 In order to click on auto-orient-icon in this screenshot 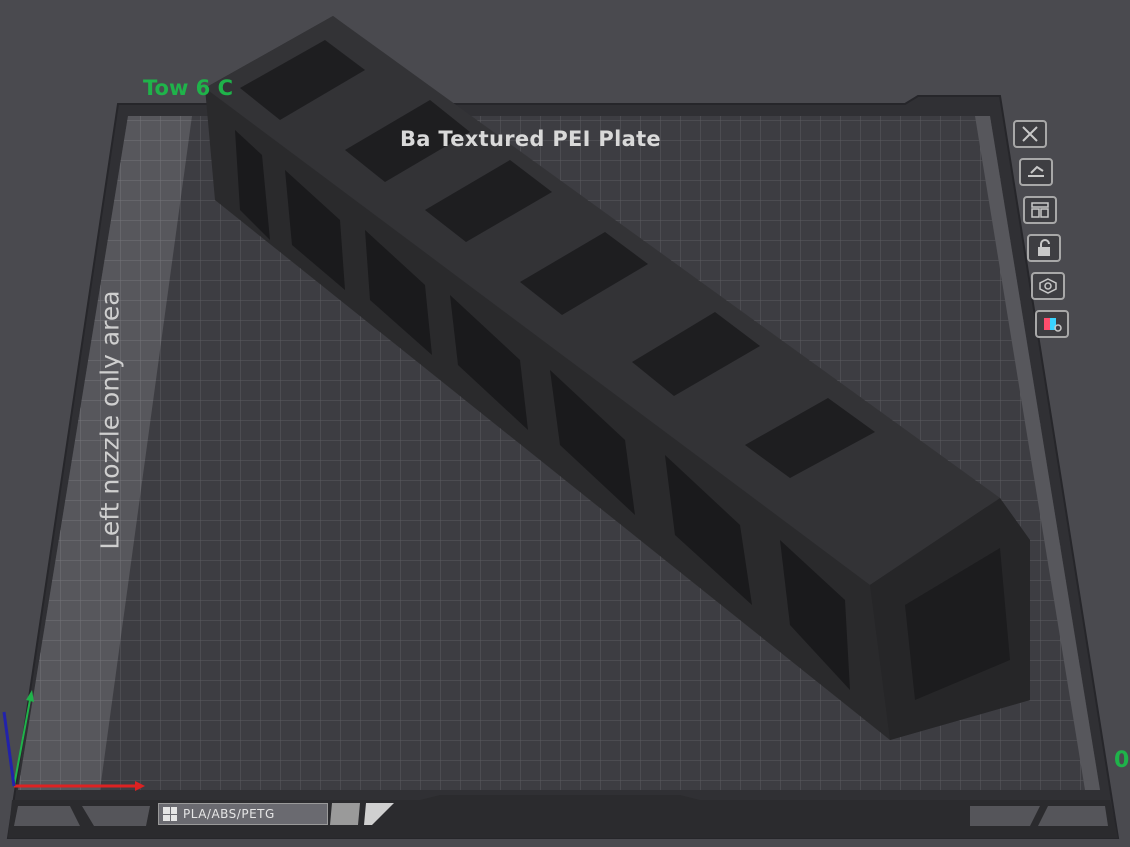, I will do `click(1036, 171)`.